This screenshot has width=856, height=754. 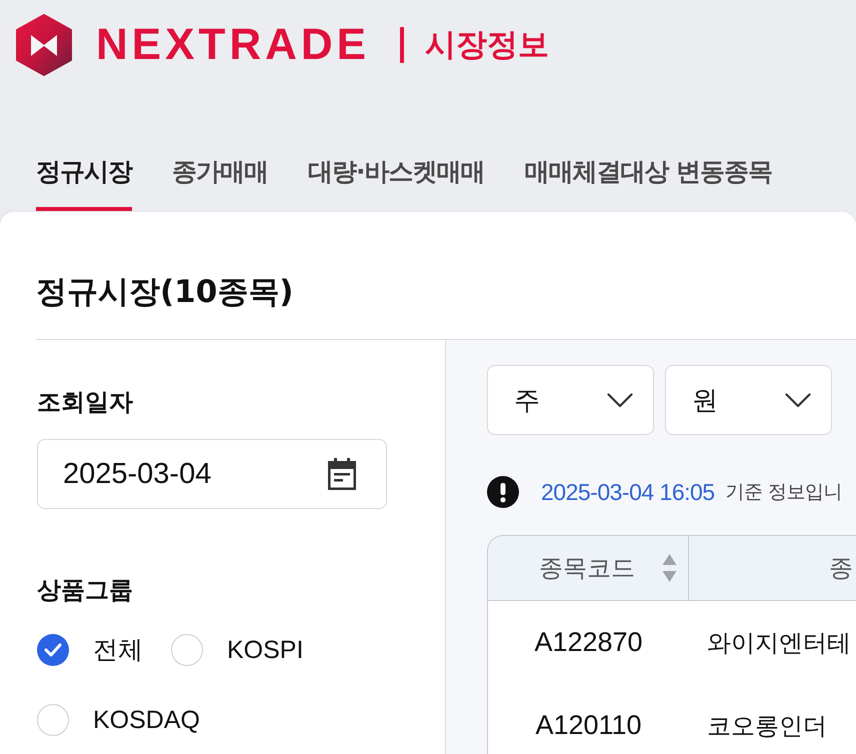 I want to click on stock-name: 와이지엔터테, so click(x=779, y=642).